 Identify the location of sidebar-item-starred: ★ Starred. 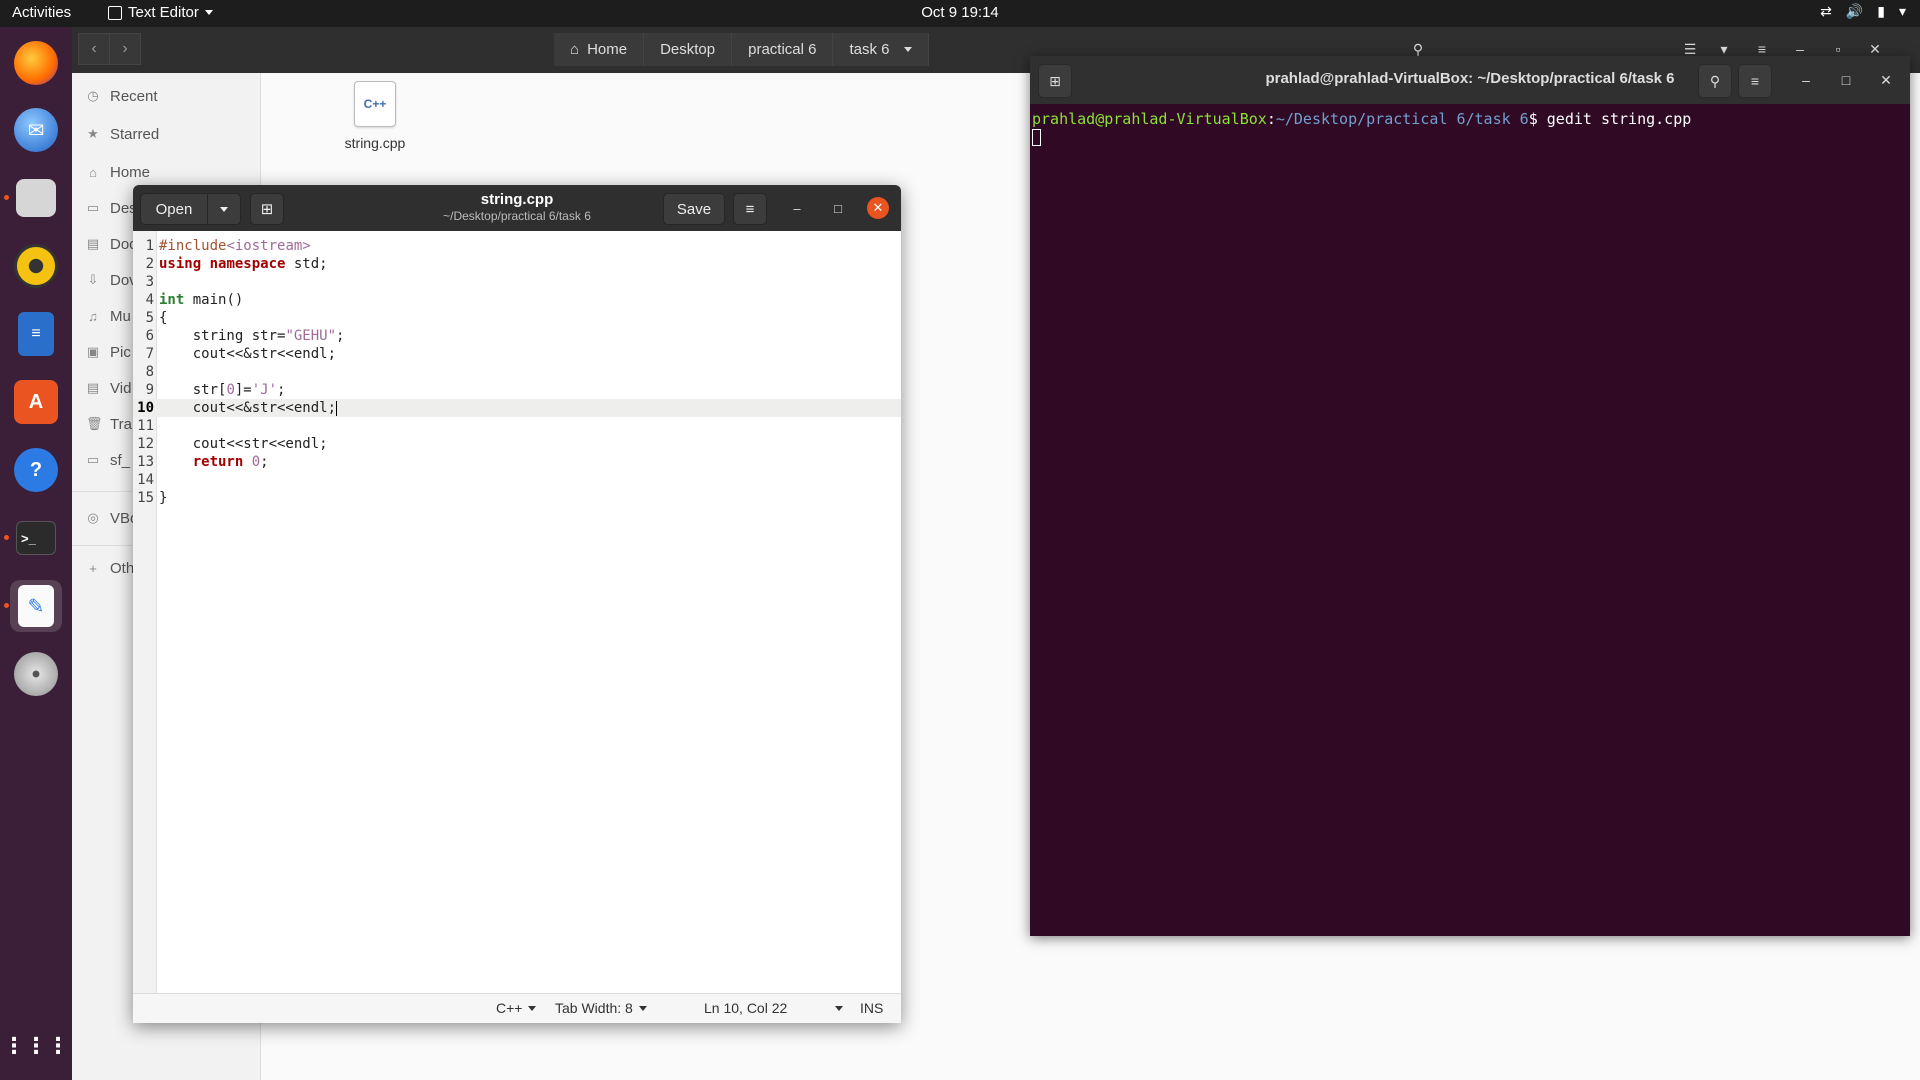
(122, 134).